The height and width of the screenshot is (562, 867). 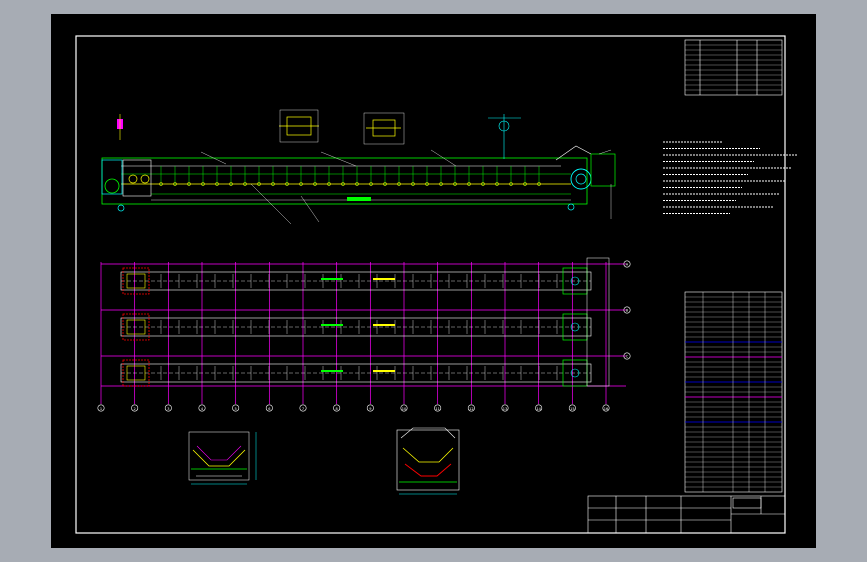 What do you see at coordinates (733, 67) in the screenshot?
I see `parameter-table` at bounding box center [733, 67].